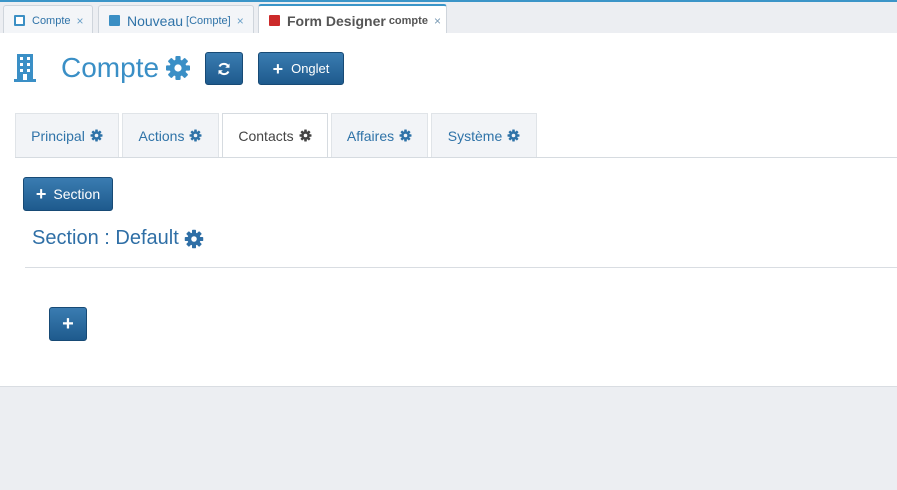 Image resolution: width=897 pixels, height=490 pixels. I want to click on section-title: Section : Default, so click(105, 238).